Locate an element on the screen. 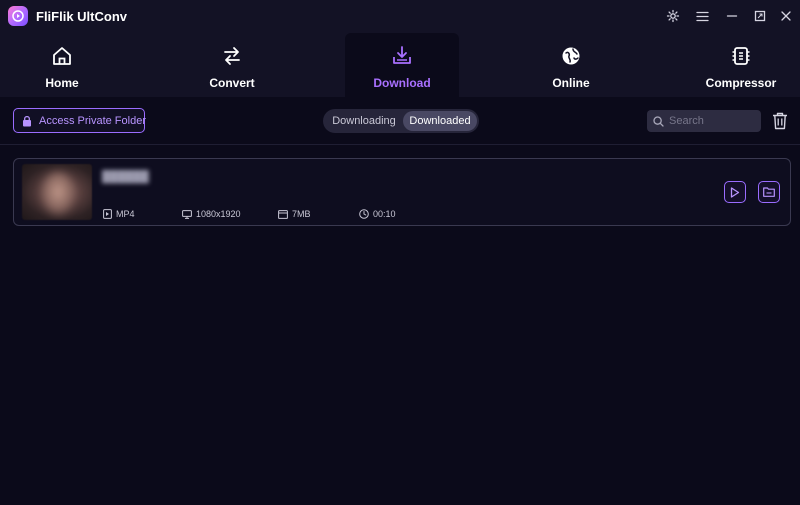  clock-icon is located at coordinates (364, 214).